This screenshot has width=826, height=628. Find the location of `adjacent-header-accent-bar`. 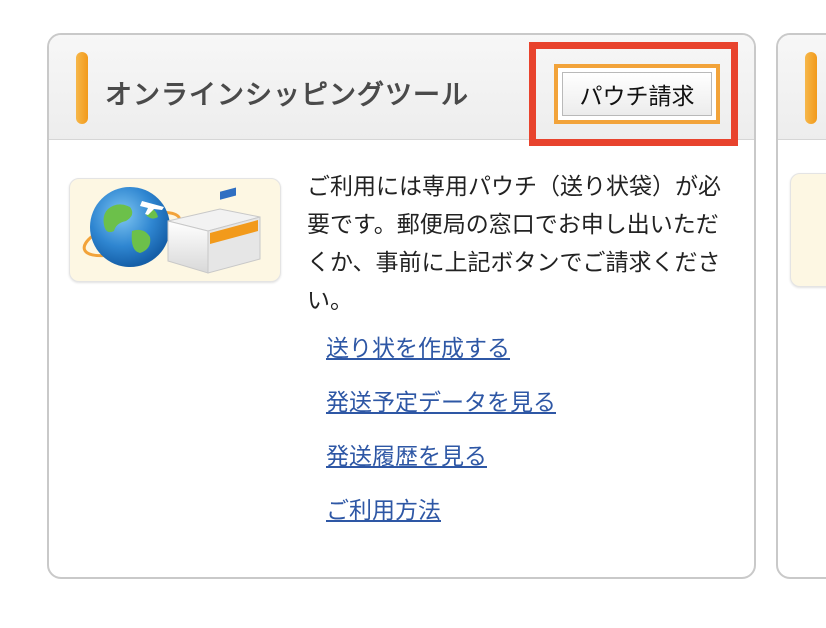

adjacent-header-accent-bar is located at coordinates (811, 88).